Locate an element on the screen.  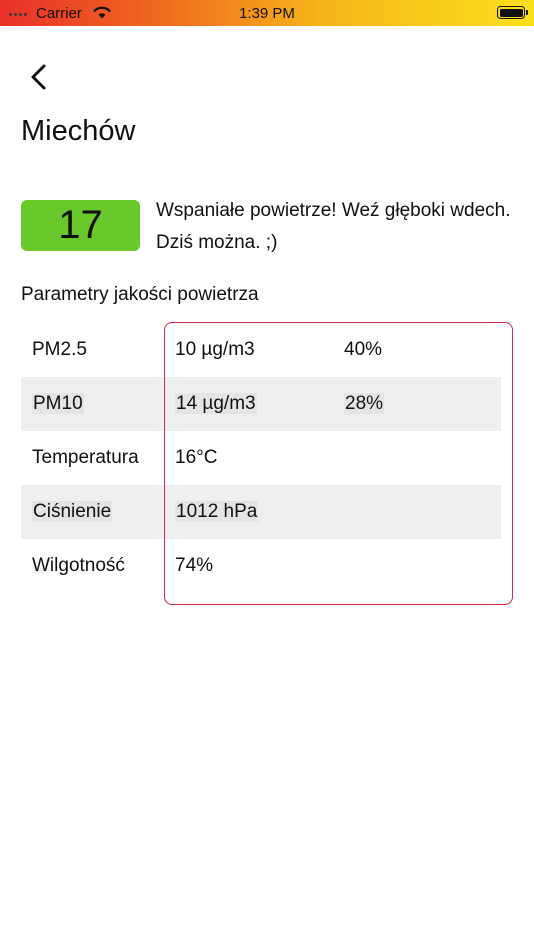
back-button is located at coordinates (41, 77).